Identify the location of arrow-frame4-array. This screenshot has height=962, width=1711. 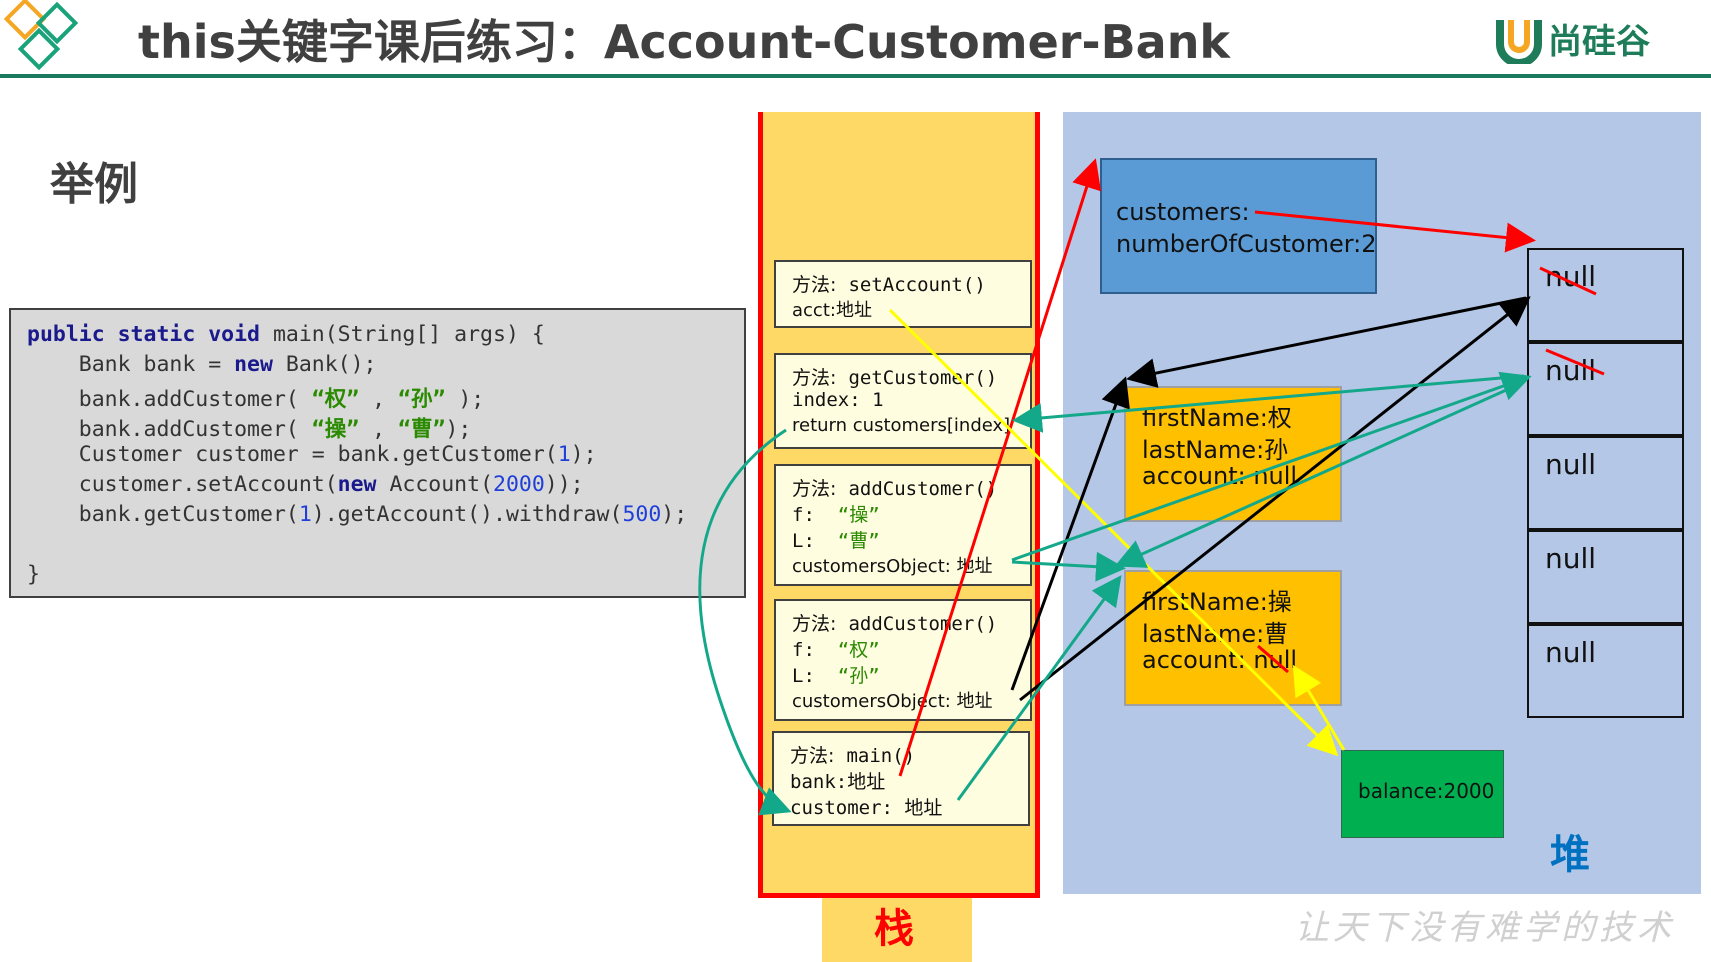
(1275, 499).